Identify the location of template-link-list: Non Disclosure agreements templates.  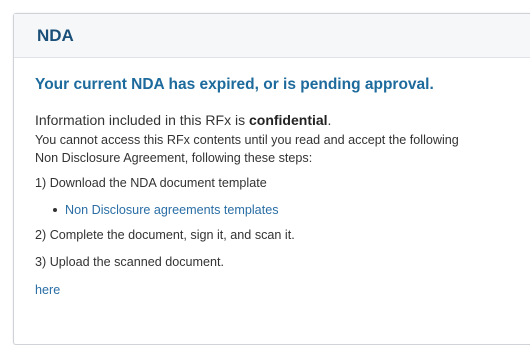
(282, 210).